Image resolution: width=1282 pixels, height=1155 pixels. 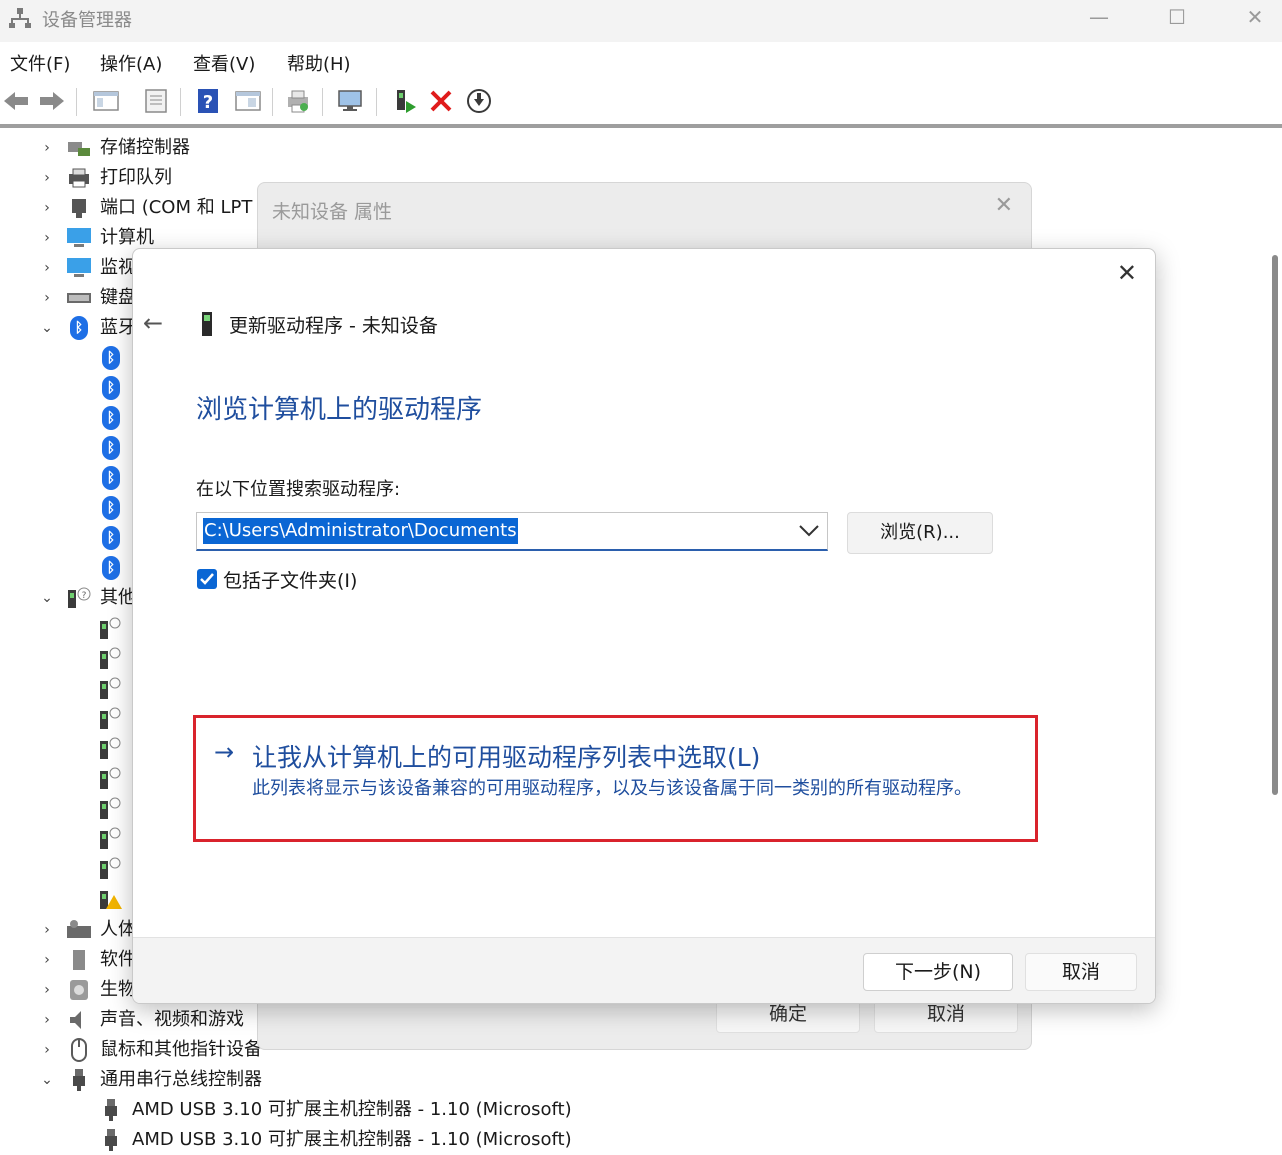 What do you see at coordinates (68, 930) in the screenshot?
I see `tree-row-hid: › 人体` at bounding box center [68, 930].